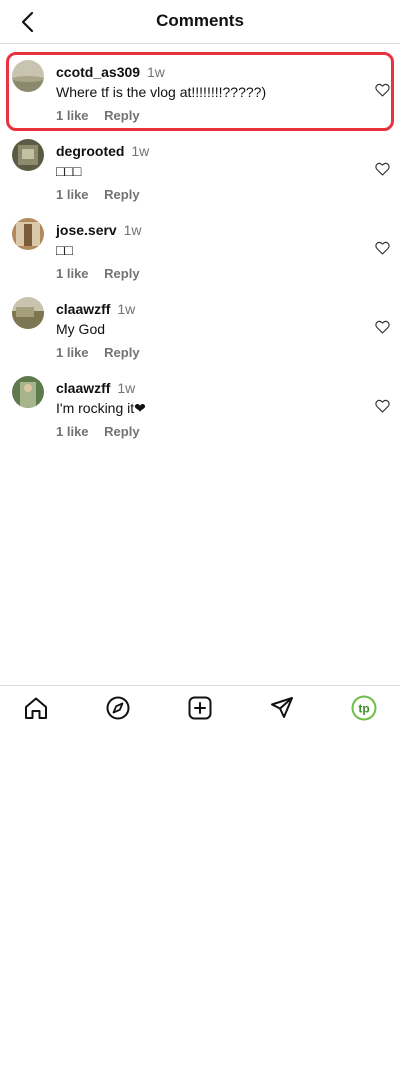 The image size is (400, 1080). Describe the element at coordinates (200, 328) in the screenshot. I see `comment-item: claawzff 1w My God 1 like Reply` at that location.